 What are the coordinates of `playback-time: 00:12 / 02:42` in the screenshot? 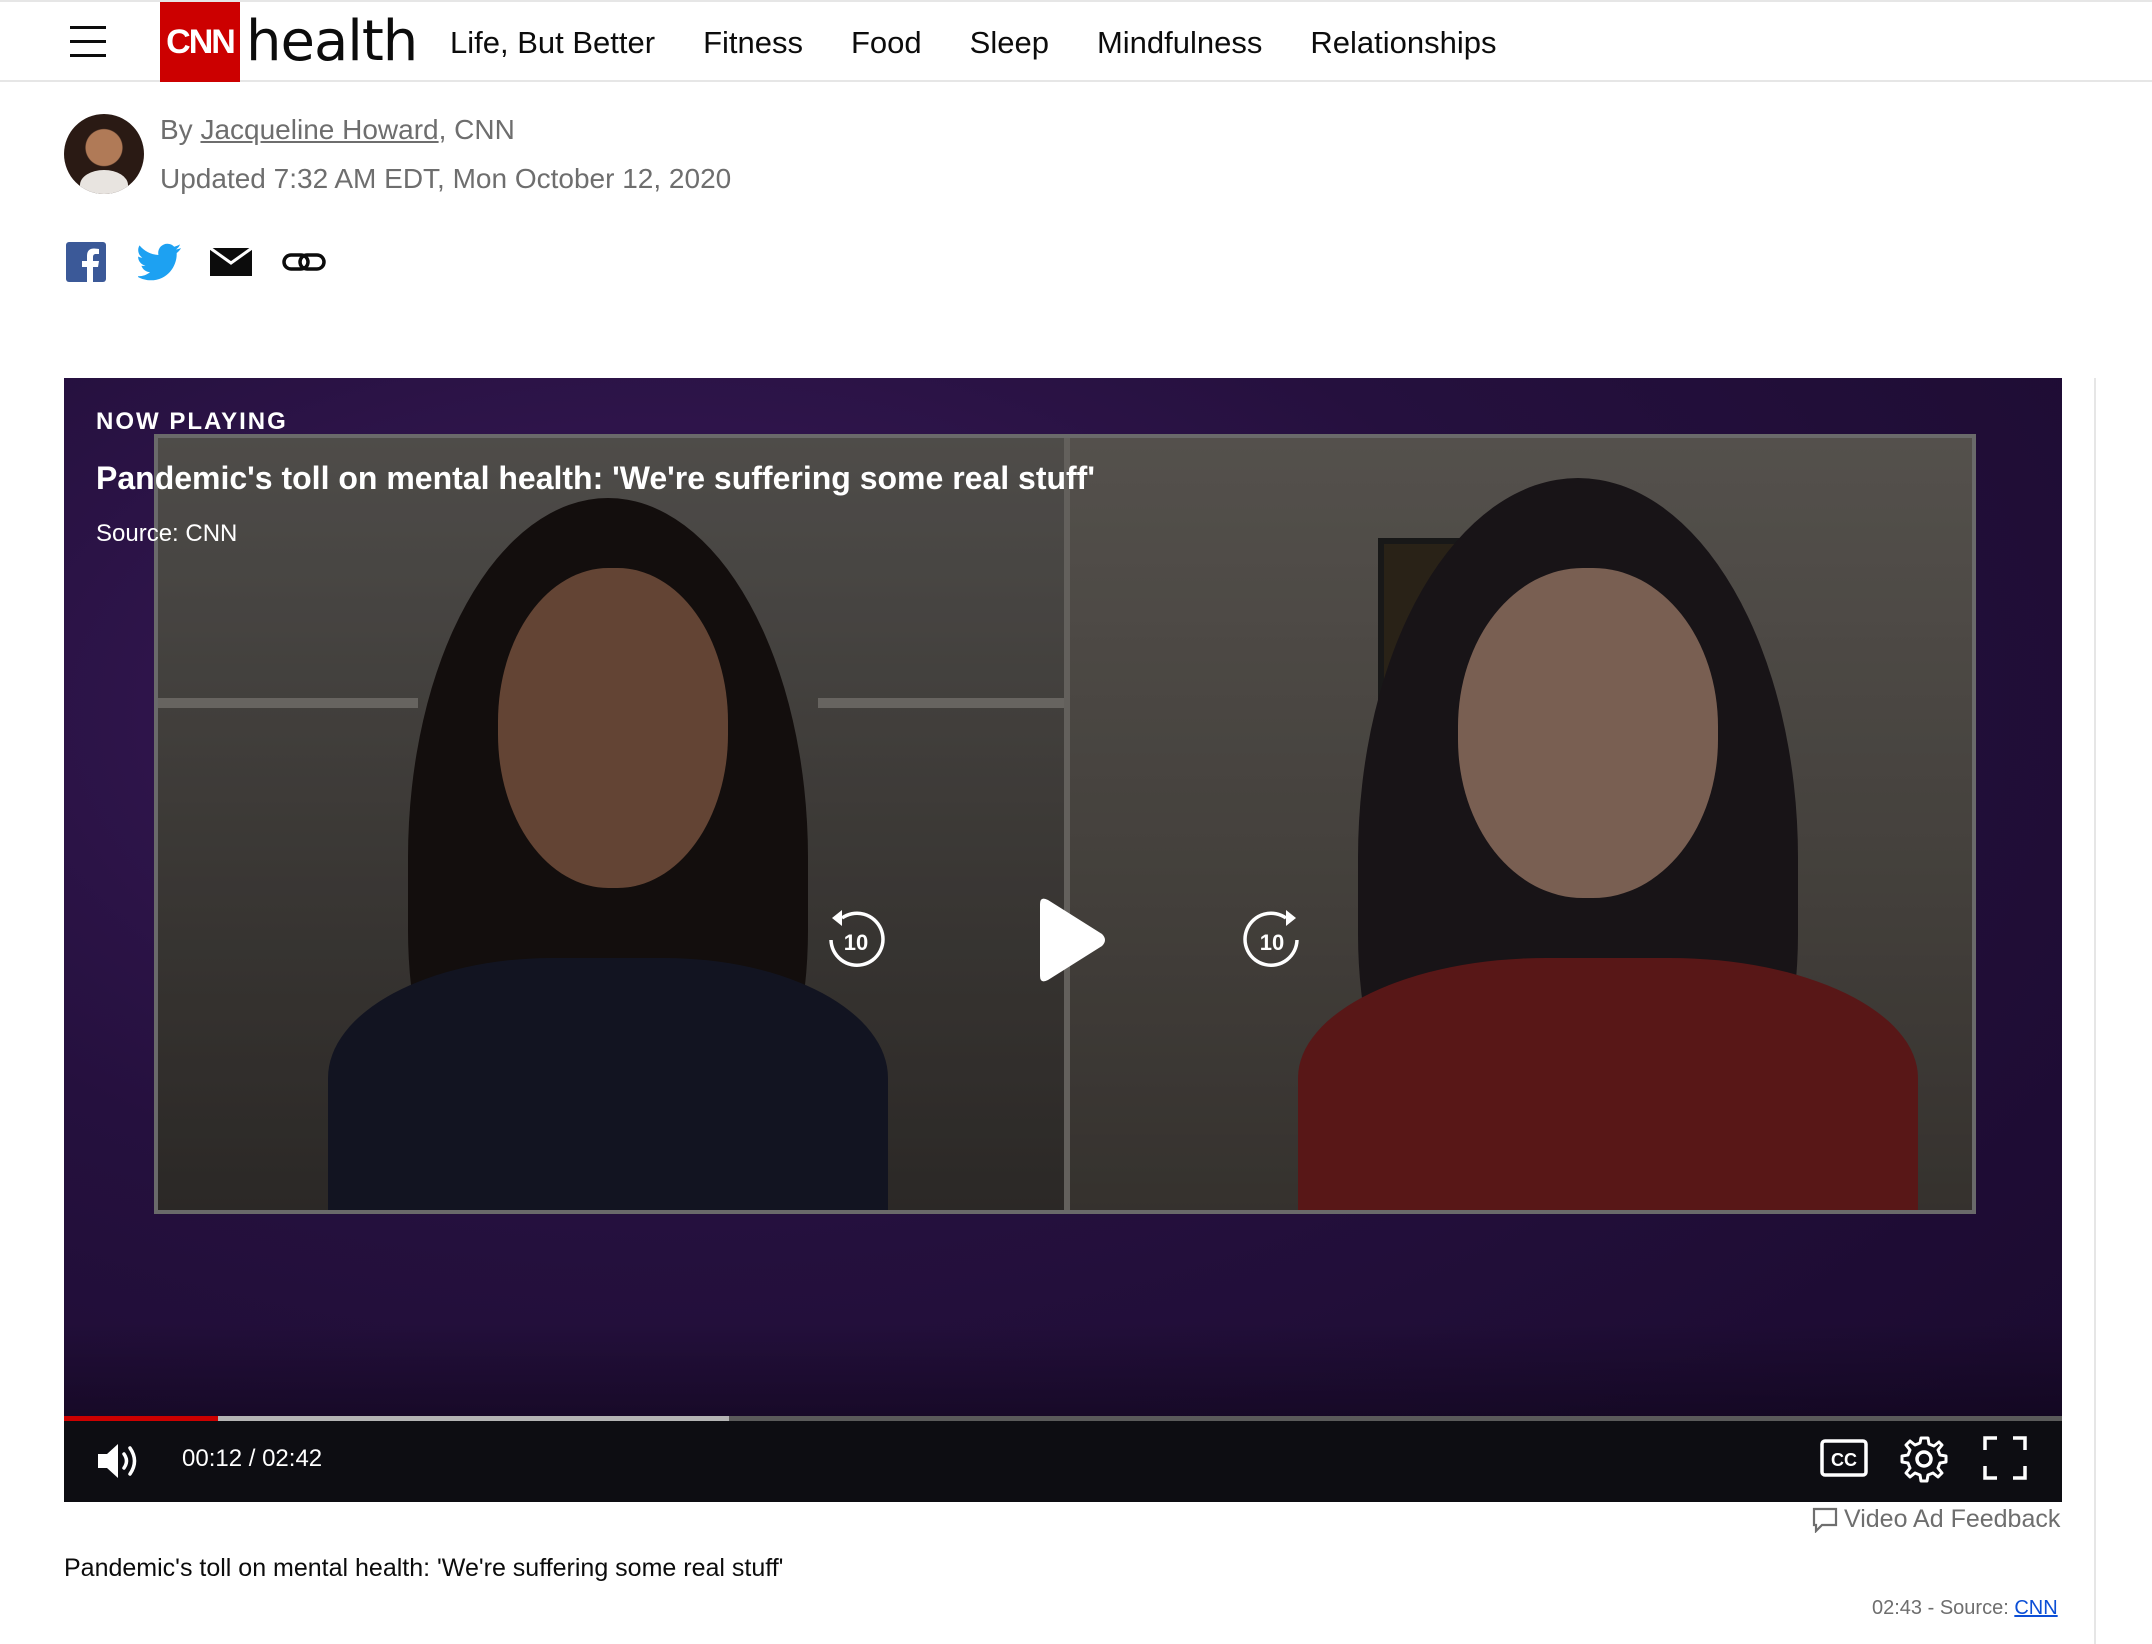 It's located at (252, 1459).